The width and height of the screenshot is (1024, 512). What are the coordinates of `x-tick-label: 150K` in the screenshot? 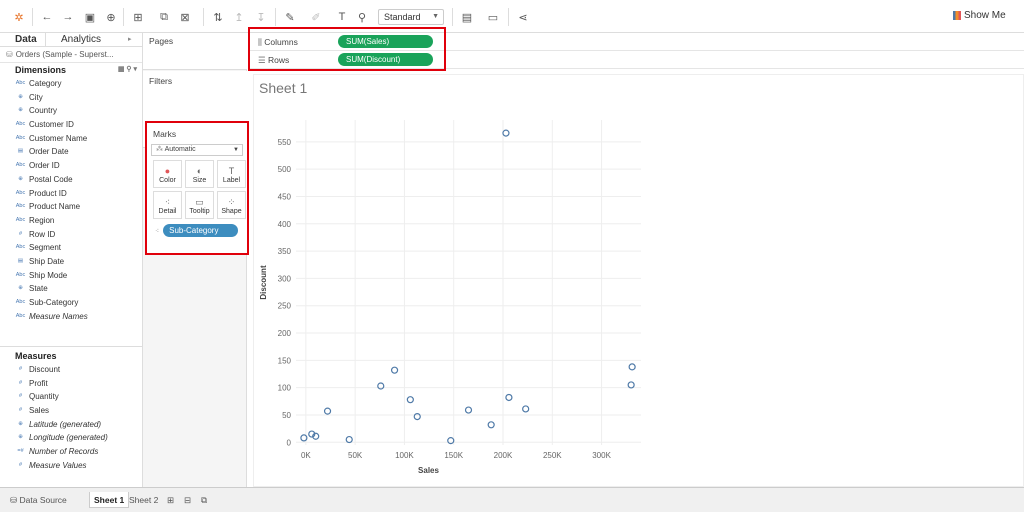 It's located at (453, 455).